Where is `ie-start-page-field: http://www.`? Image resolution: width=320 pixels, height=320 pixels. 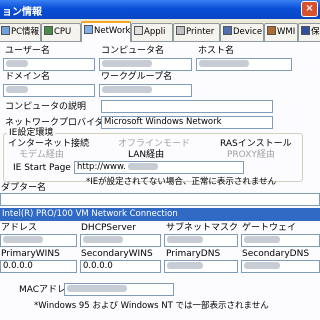
ie-start-page-field: http://www. is located at coordinates (159, 167).